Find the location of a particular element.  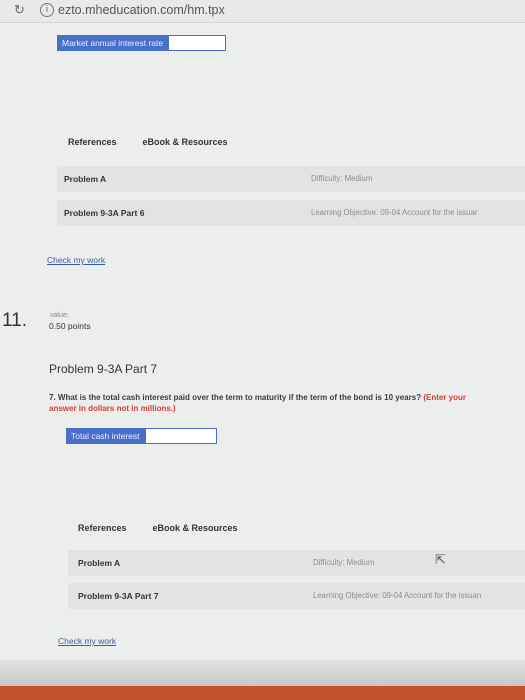

prev-row-problem: Problem A Difficulty: Medium is located at coordinates (291, 179).